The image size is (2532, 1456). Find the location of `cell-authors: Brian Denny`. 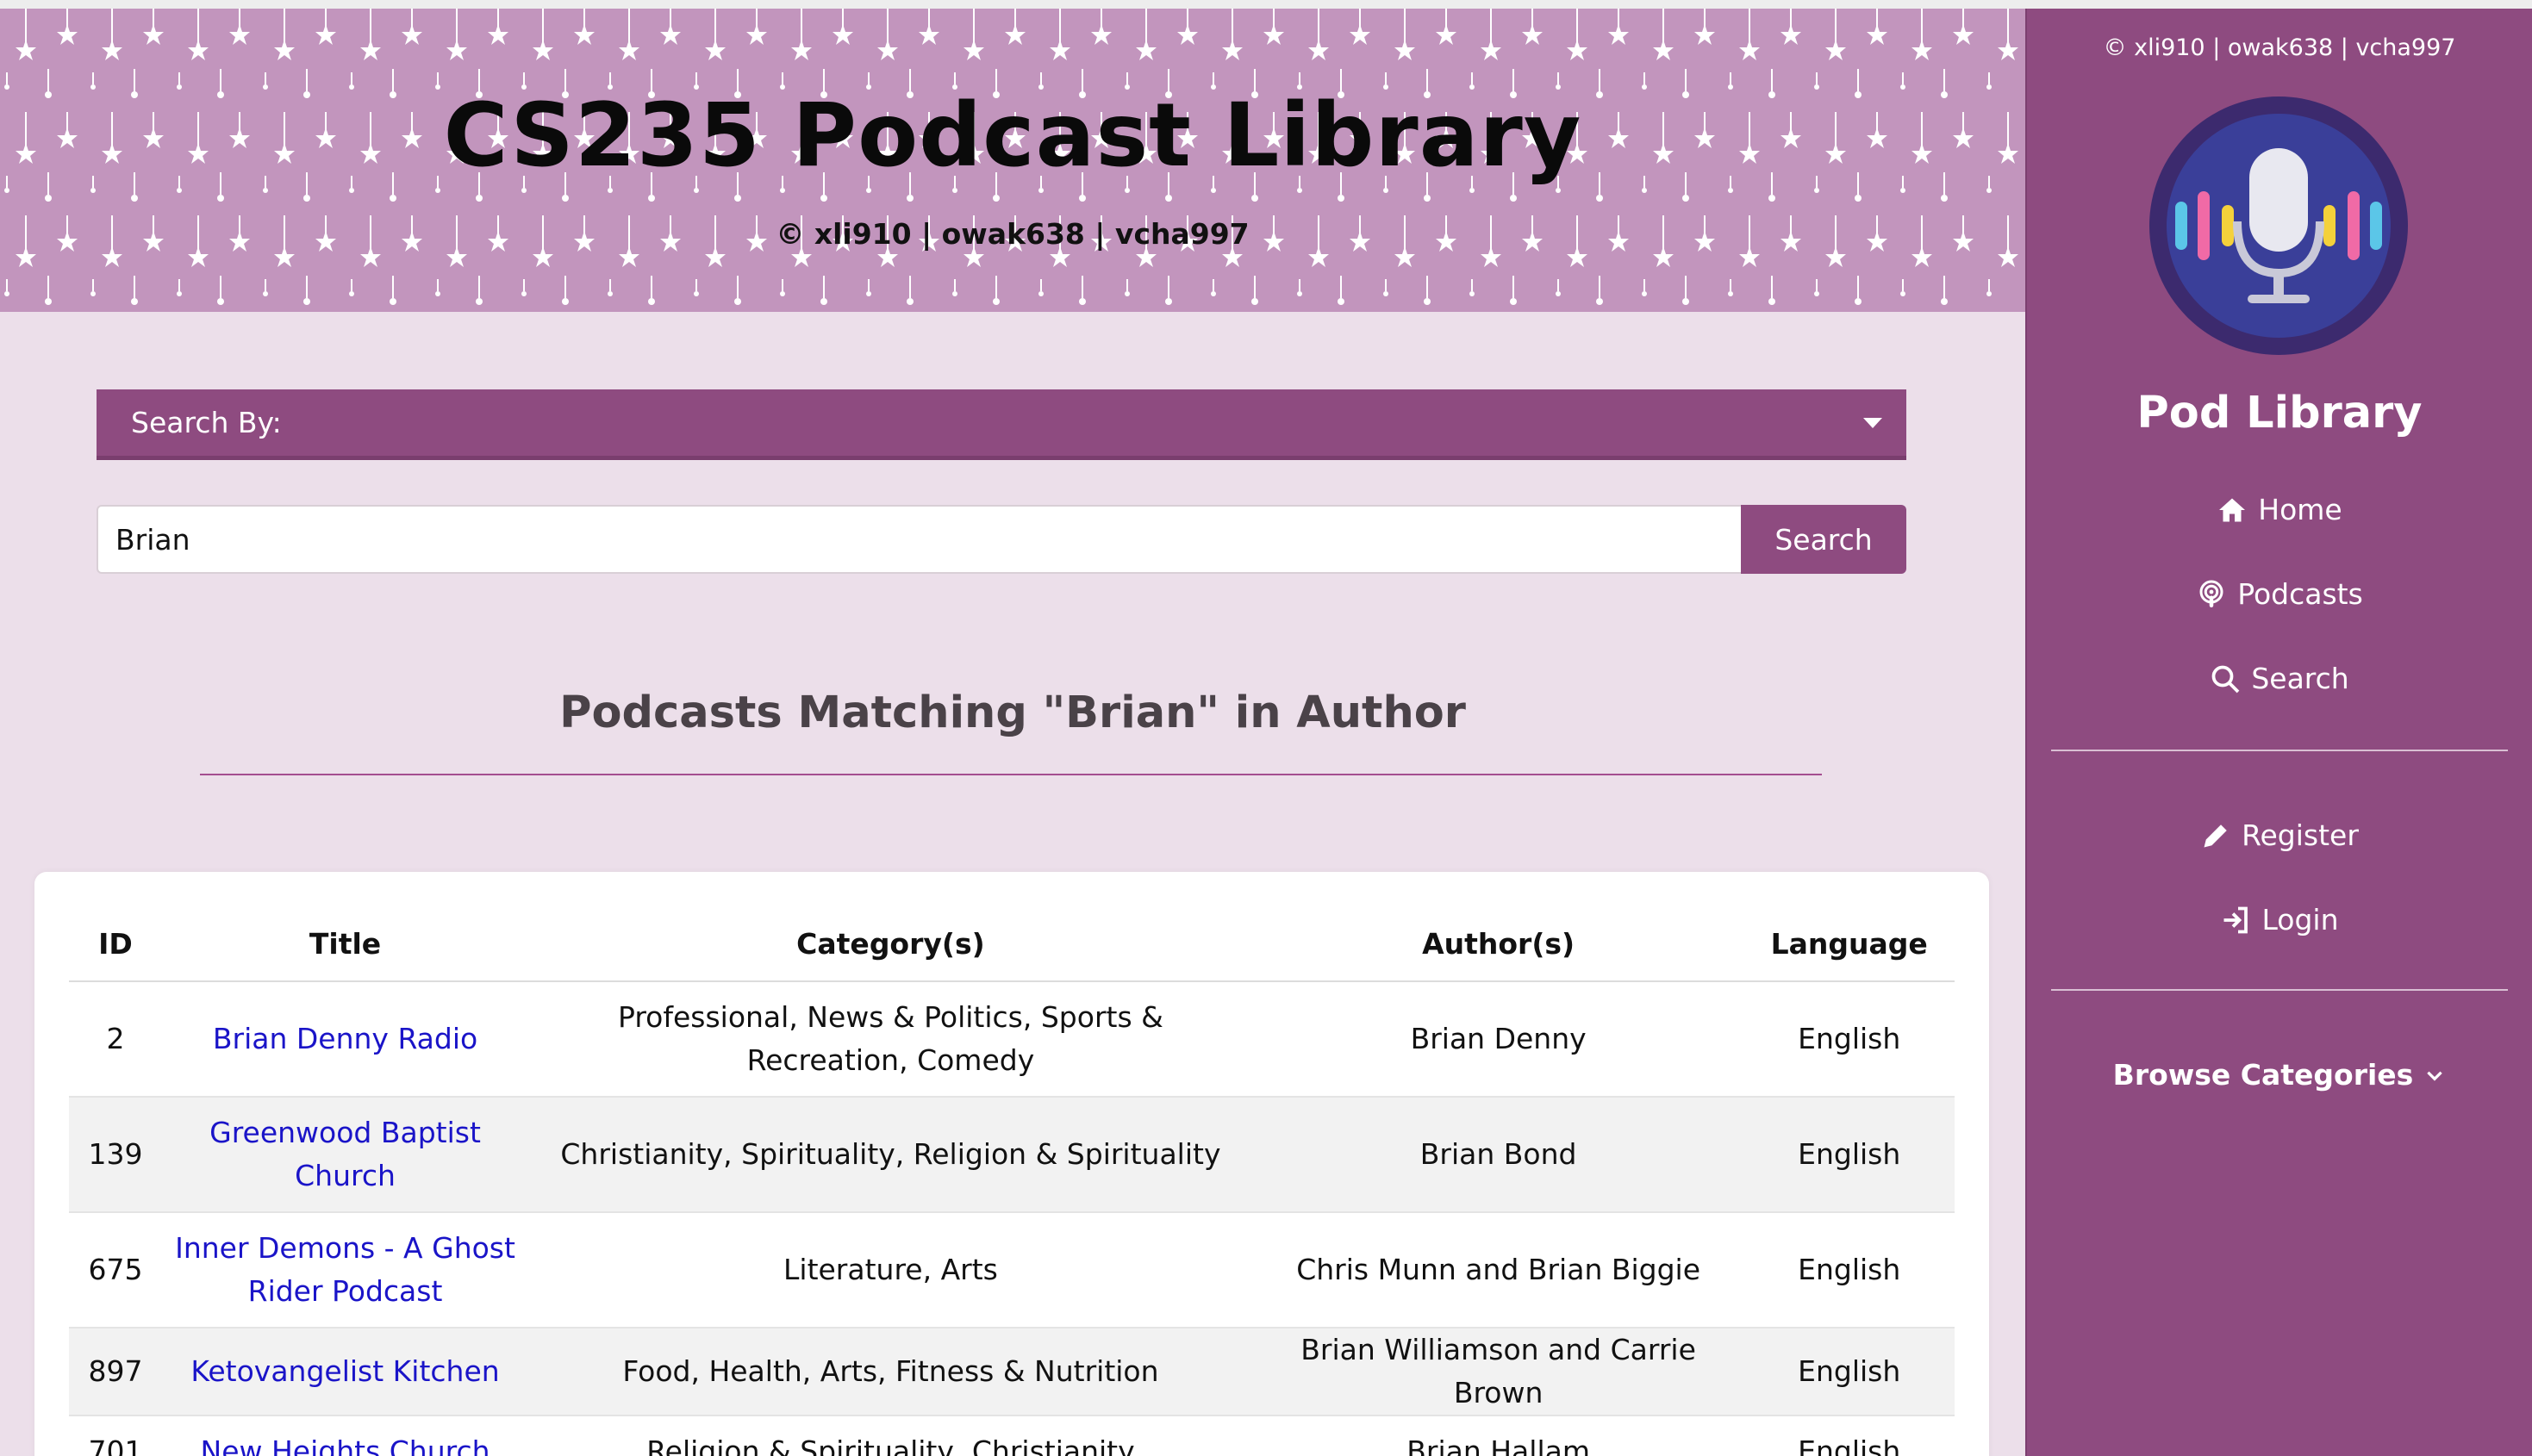

cell-authors: Brian Denny is located at coordinates (1498, 1039).